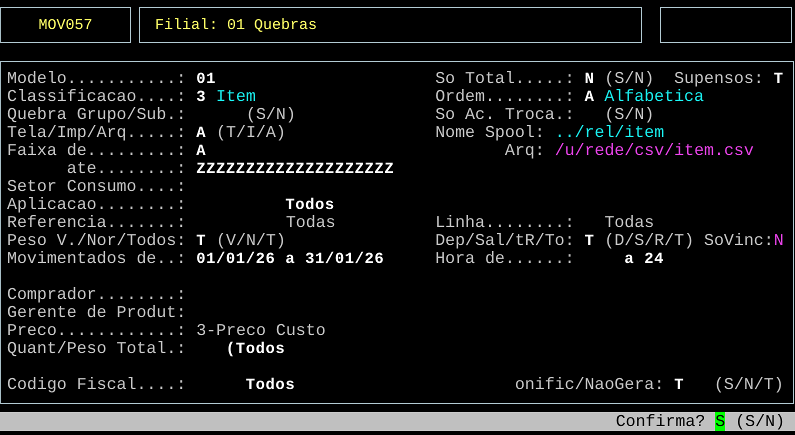  I want to click on program-code: MOV057, so click(65, 25).